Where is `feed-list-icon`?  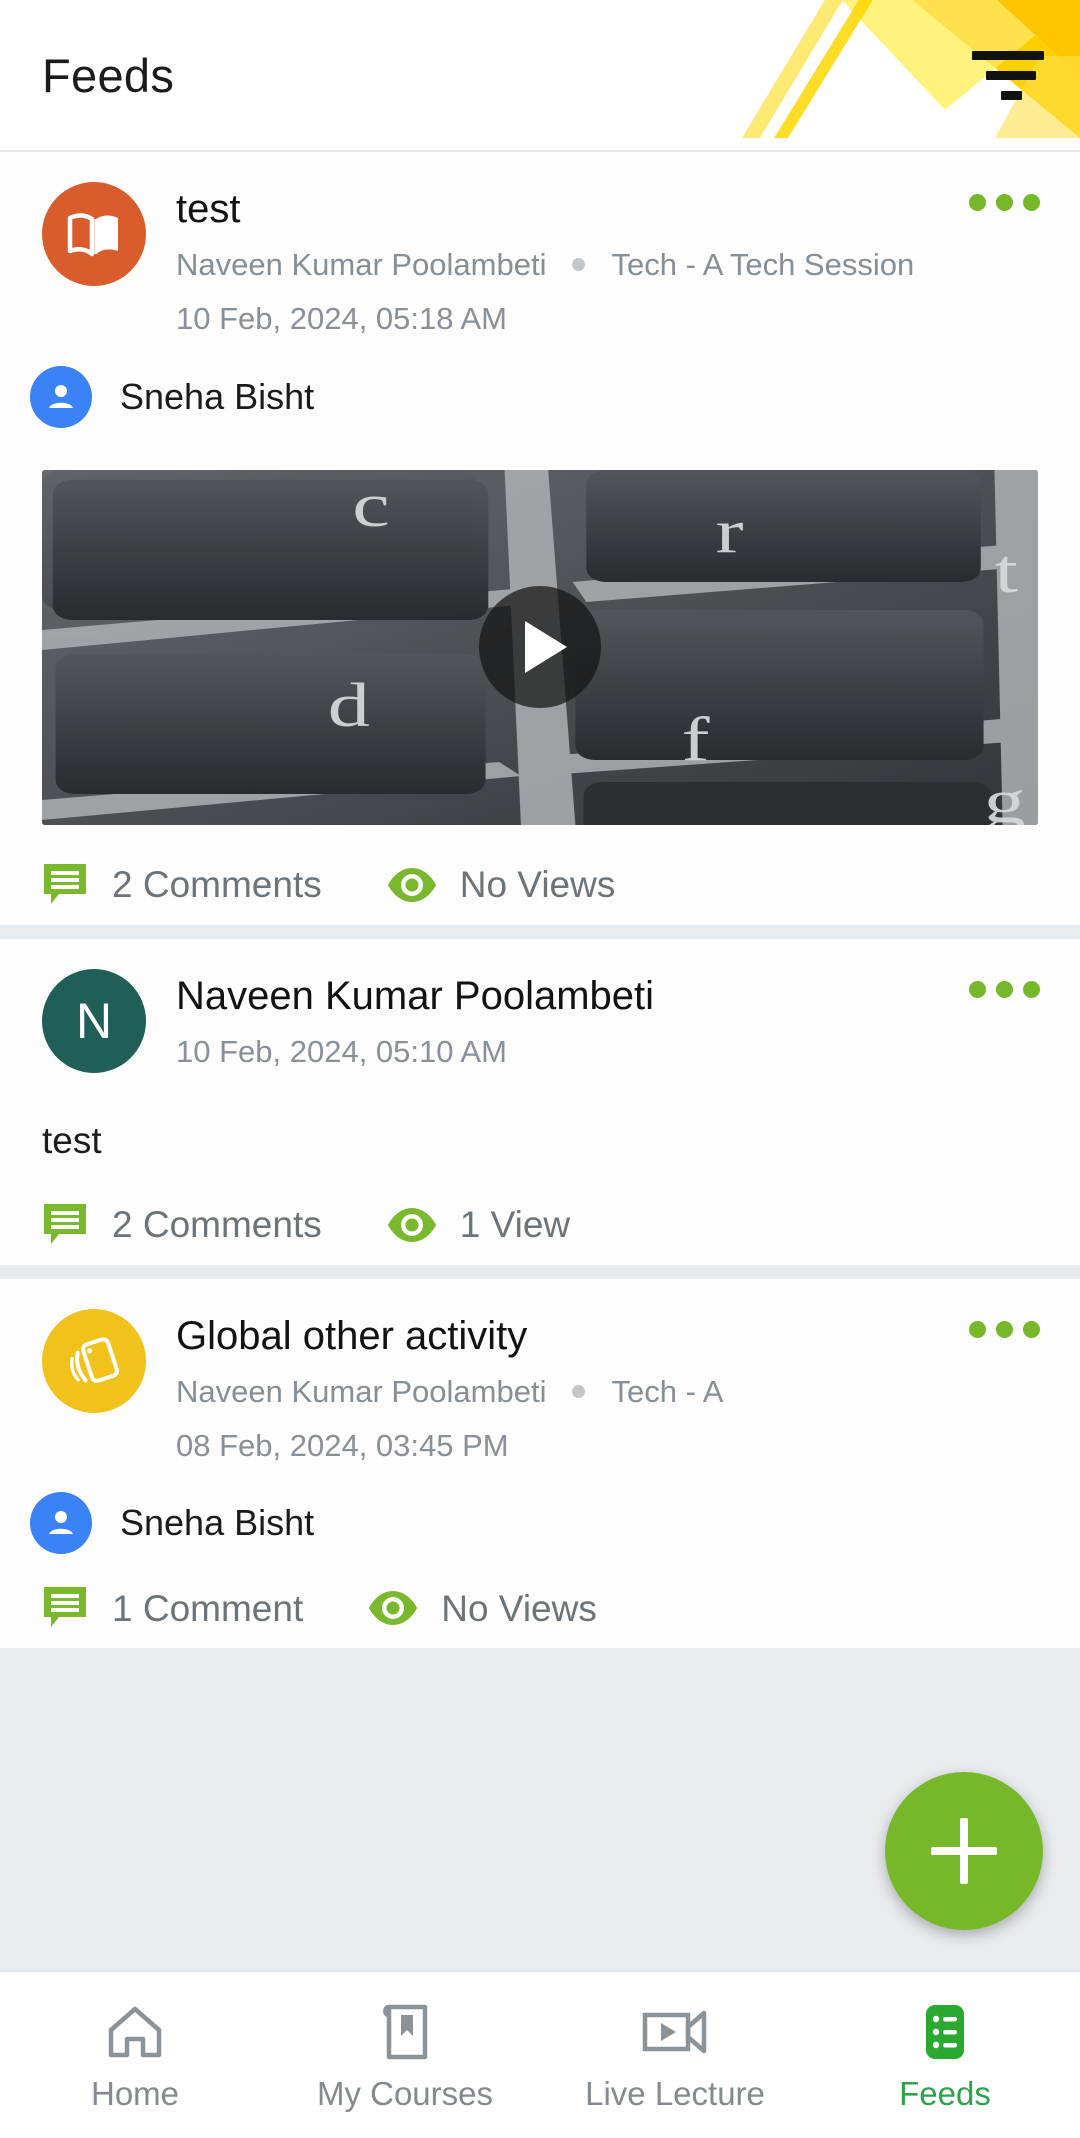
feed-list-icon is located at coordinates (945, 2032).